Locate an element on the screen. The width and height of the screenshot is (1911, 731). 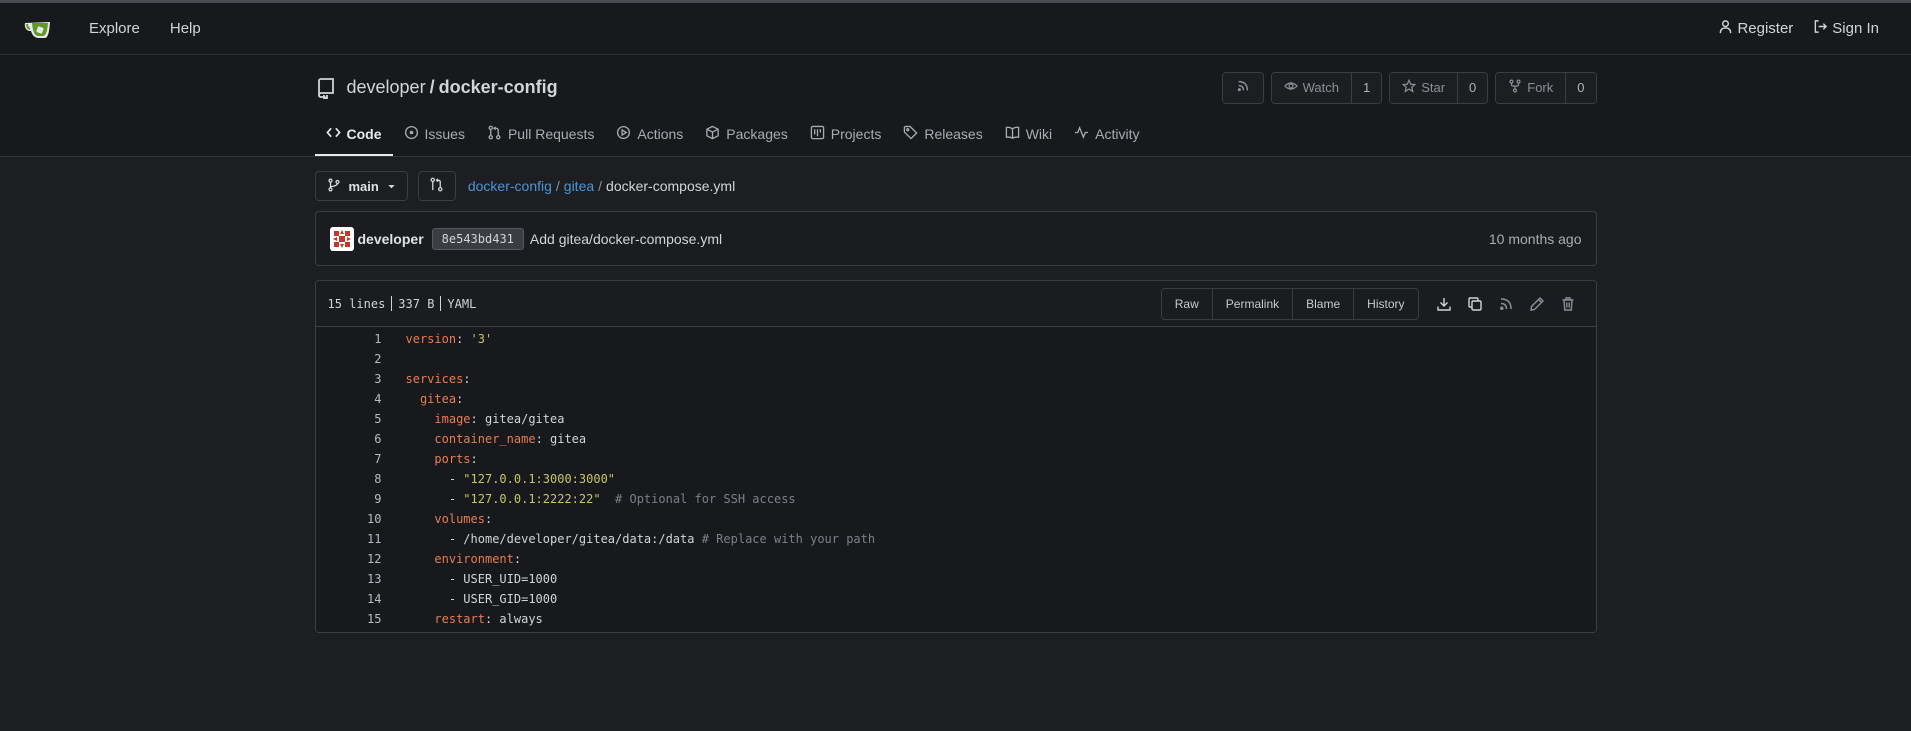
tab-issues: Issues is located at coordinates (434, 135).